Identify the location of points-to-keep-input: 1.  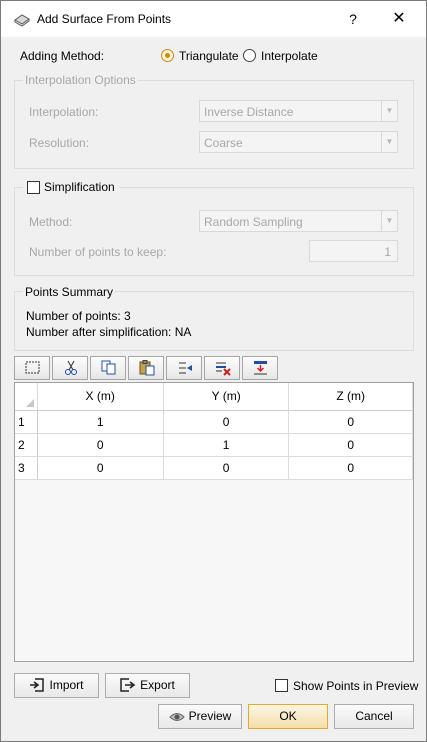
(353, 251).